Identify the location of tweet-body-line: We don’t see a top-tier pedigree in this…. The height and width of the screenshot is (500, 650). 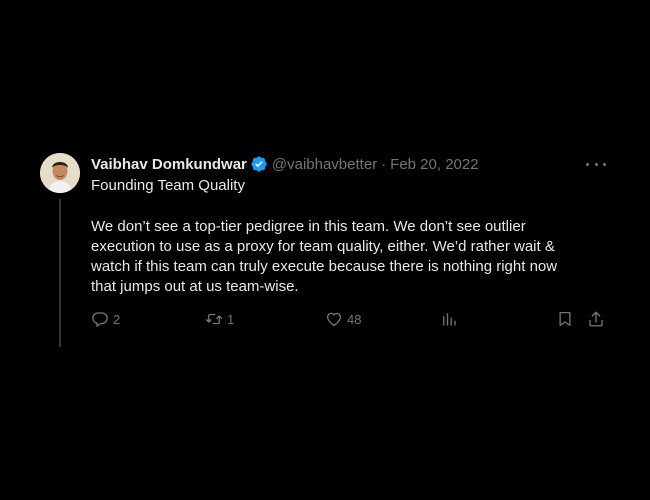
(308, 226).